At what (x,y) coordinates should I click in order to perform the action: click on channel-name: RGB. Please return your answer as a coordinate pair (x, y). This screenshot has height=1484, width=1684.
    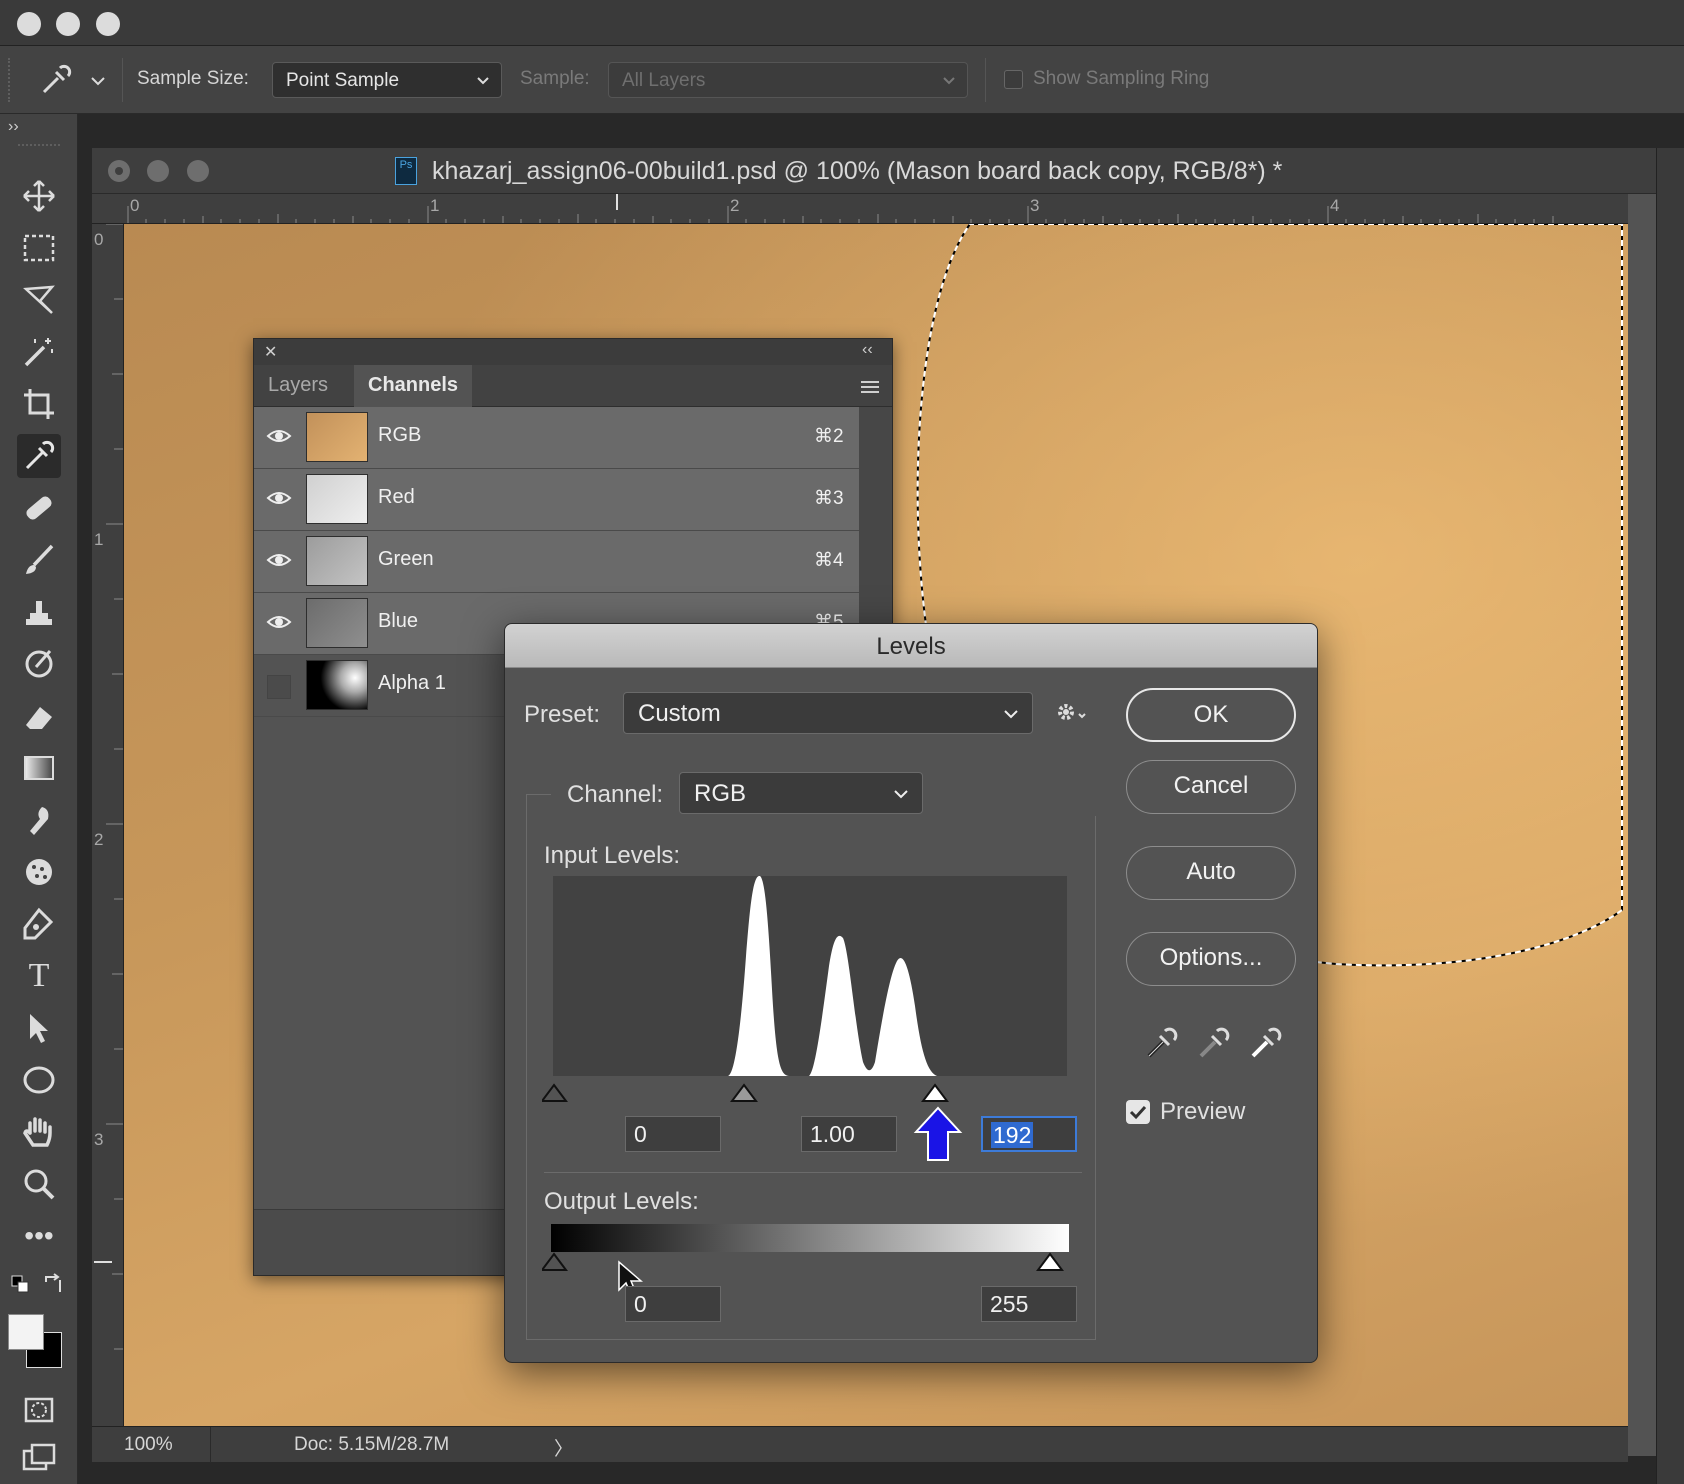
    Looking at the image, I should click on (400, 435).